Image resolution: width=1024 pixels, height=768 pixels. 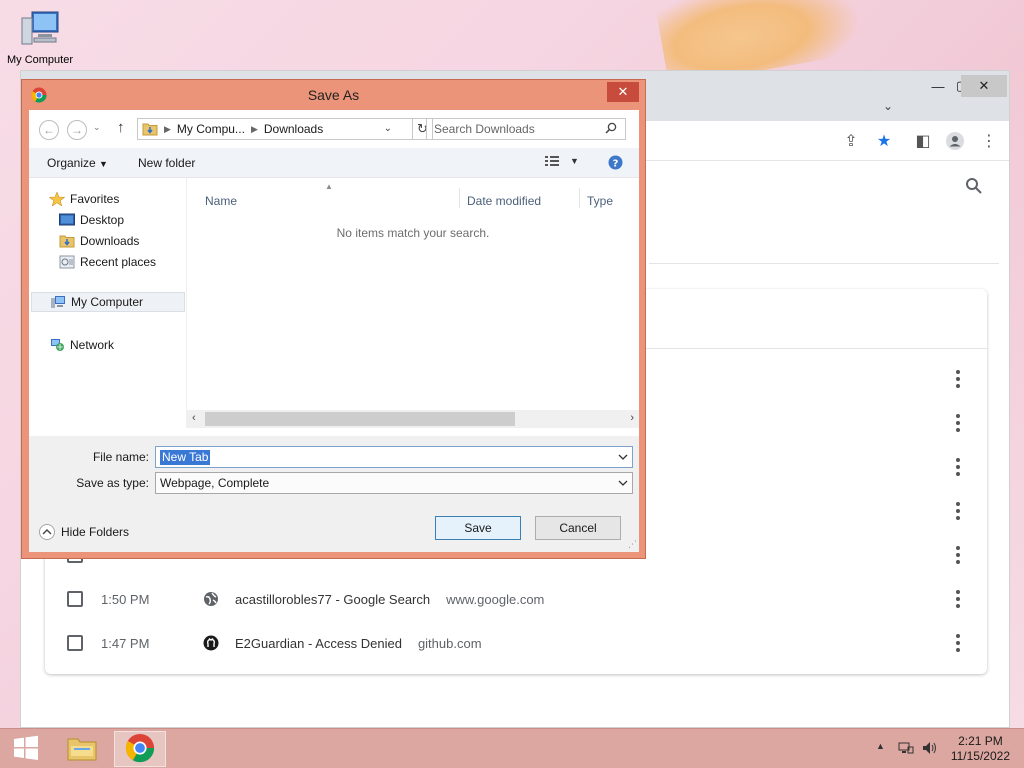 What do you see at coordinates (358, 643) in the screenshot?
I see `history-link: E2Guardian - Access Denied github.com` at bounding box center [358, 643].